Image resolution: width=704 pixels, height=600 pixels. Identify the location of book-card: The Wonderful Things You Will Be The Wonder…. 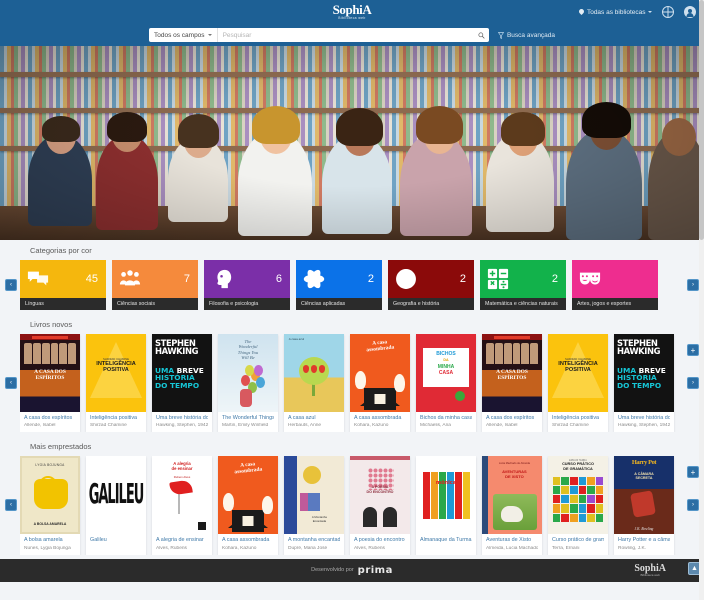
(248, 383).